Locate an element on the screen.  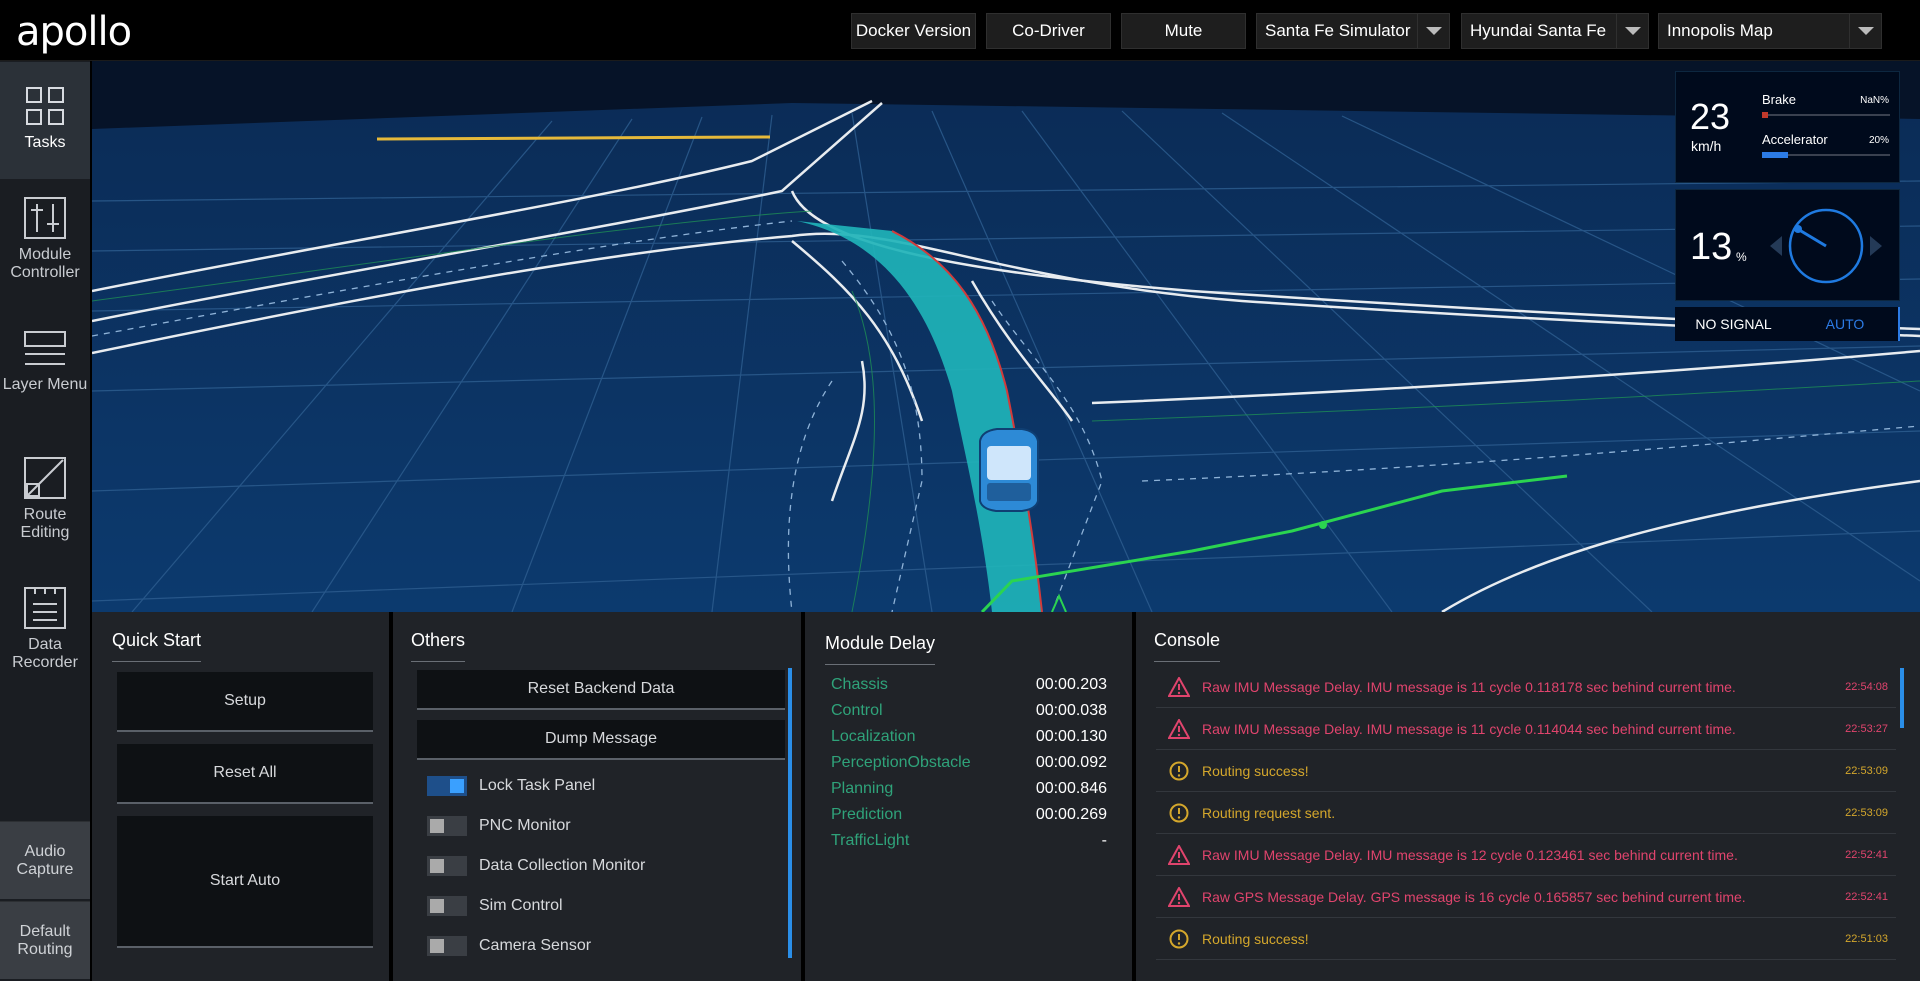
console-message-time: 22:53:27 is located at coordinates (1866, 728).